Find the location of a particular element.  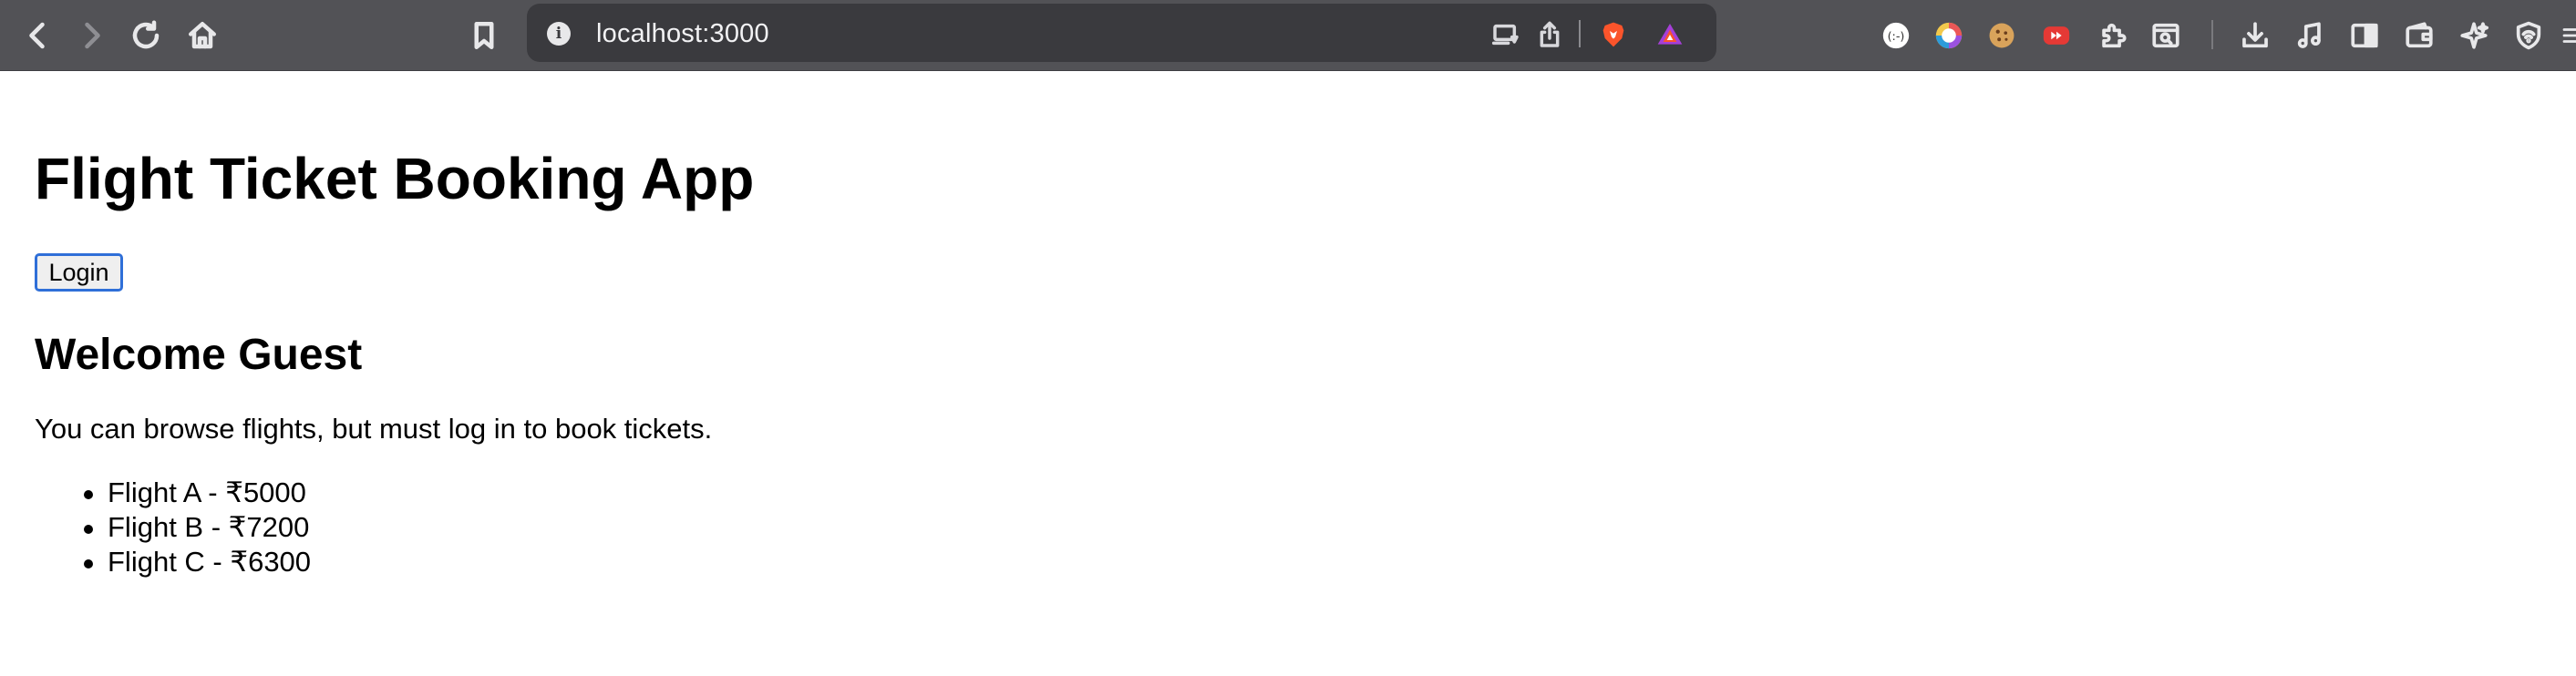

back-icon is located at coordinates (38, 35).